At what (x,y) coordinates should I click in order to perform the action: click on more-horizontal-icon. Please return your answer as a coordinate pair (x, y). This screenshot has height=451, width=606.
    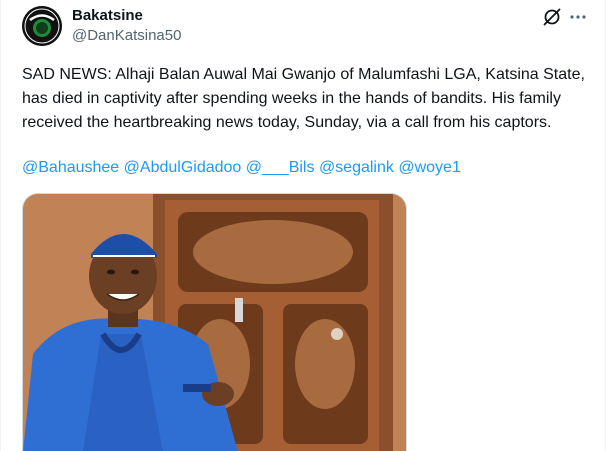
    Looking at the image, I should click on (578, 17).